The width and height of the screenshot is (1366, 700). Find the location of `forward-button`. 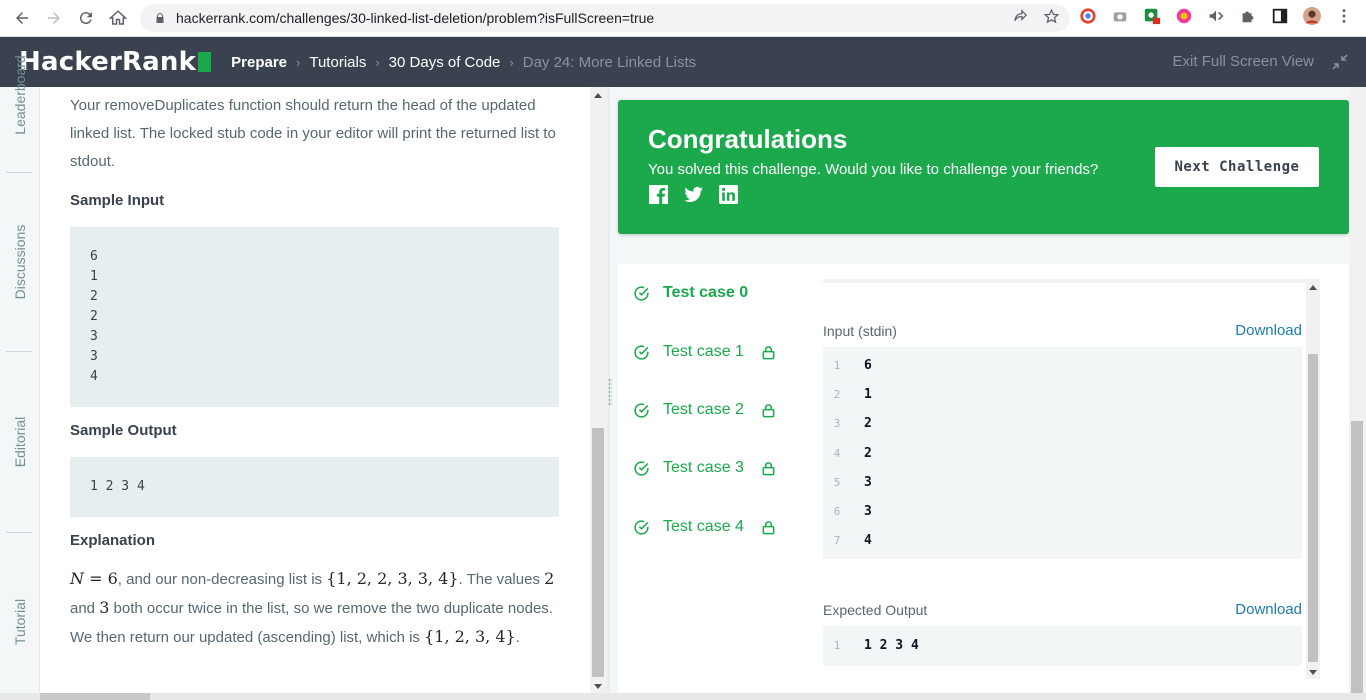

forward-button is located at coordinates (54, 18).